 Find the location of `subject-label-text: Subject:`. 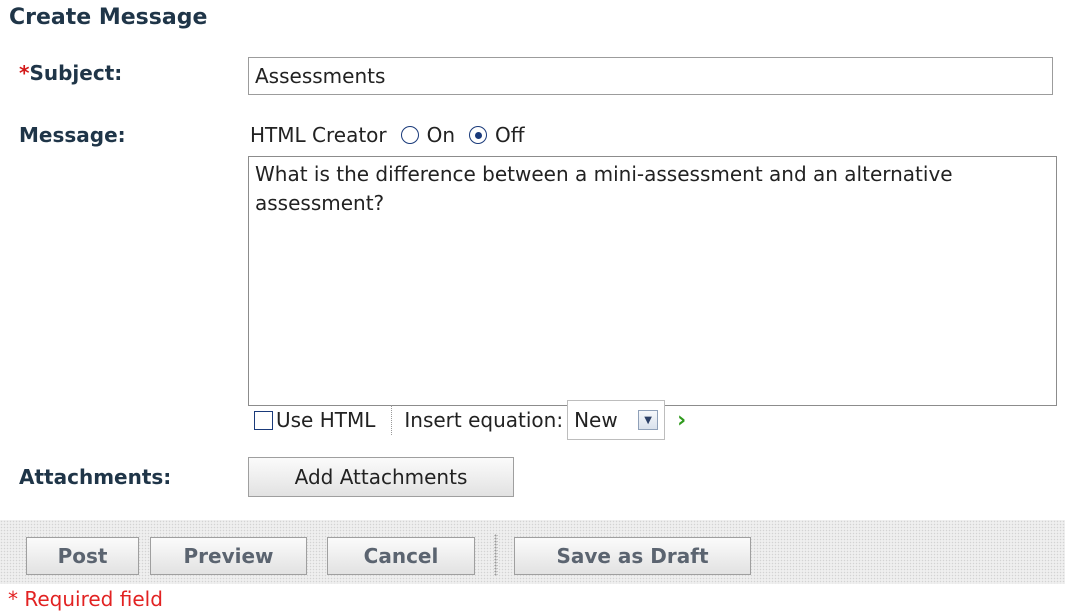

subject-label-text: Subject: is located at coordinates (76, 73).